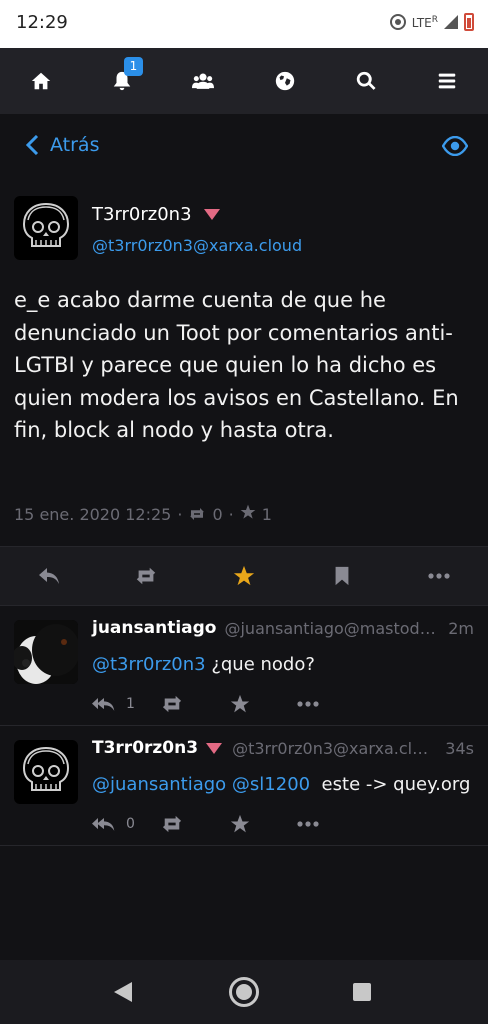 The height and width of the screenshot is (1024, 488). I want to click on back-button: Atrás, so click(62, 145).